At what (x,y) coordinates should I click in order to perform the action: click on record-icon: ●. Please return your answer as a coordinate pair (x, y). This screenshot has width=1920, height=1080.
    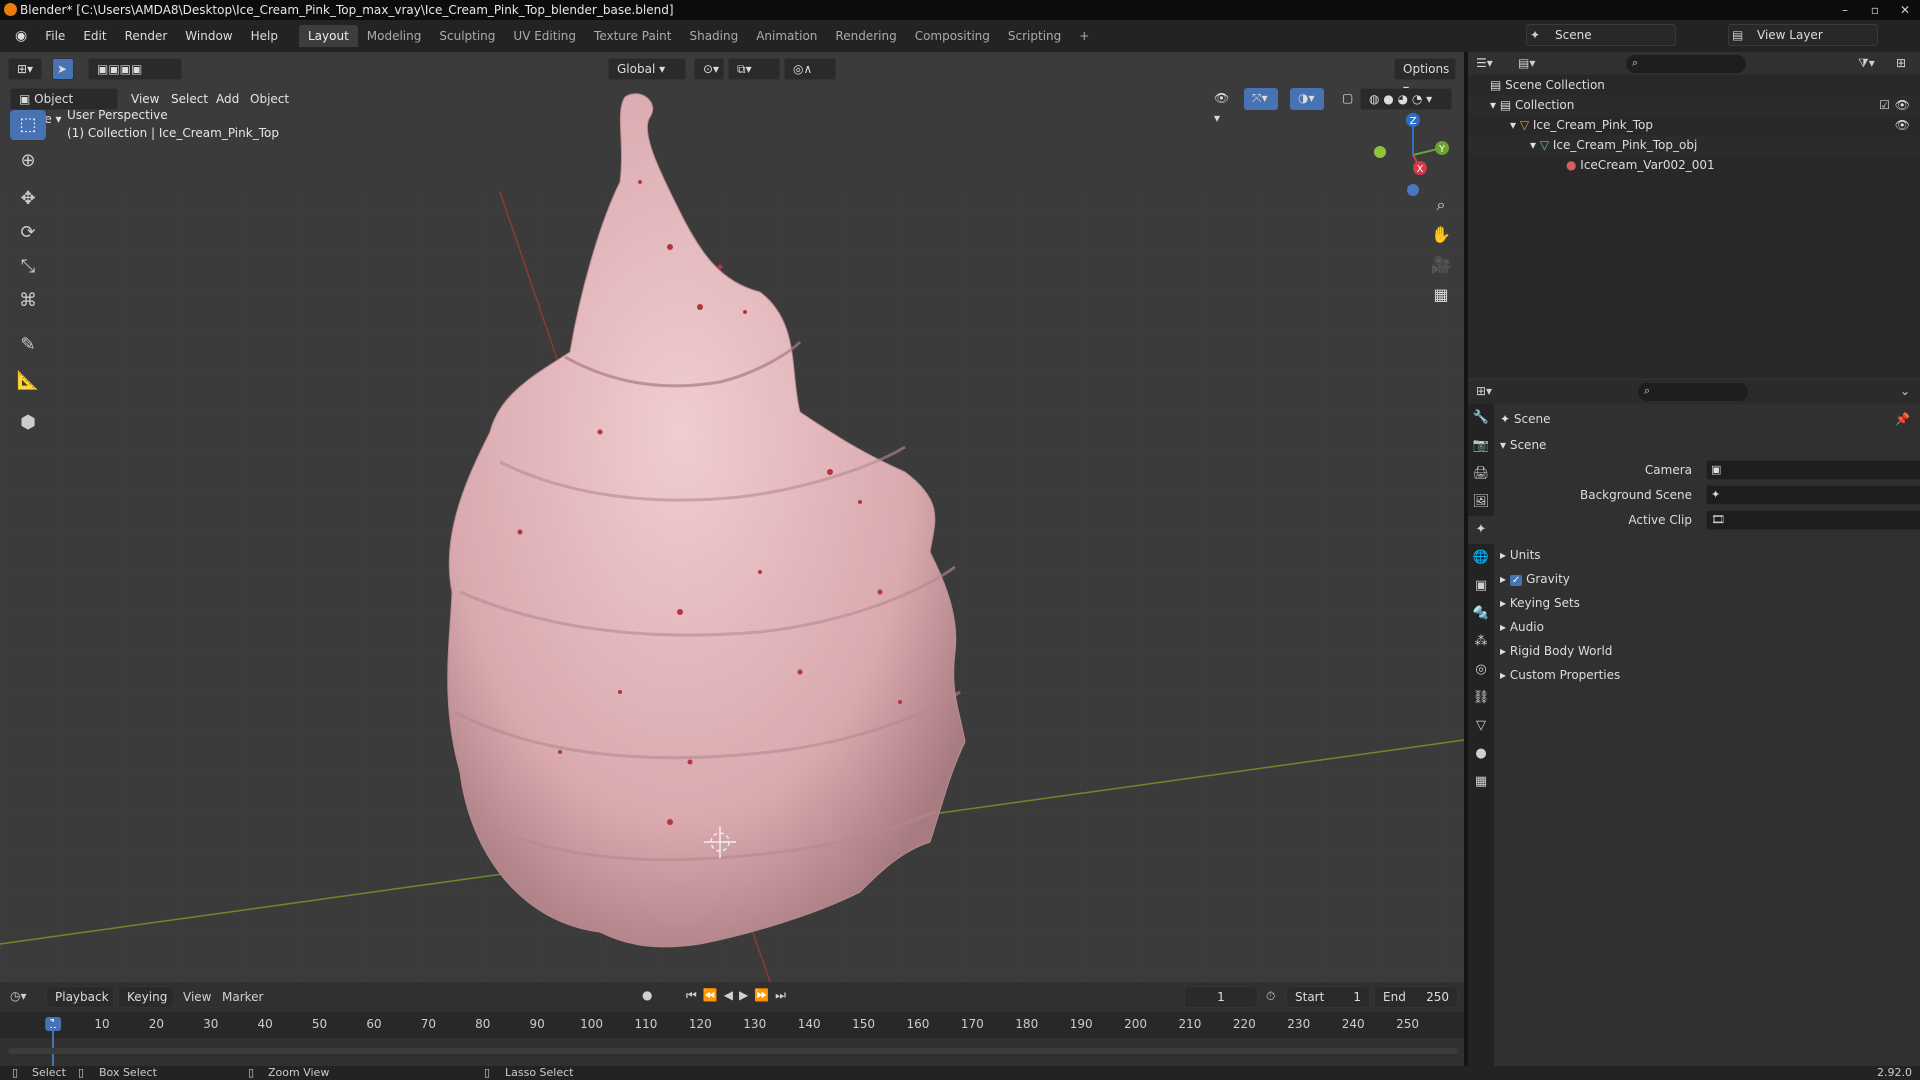
    Looking at the image, I should click on (647, 995).